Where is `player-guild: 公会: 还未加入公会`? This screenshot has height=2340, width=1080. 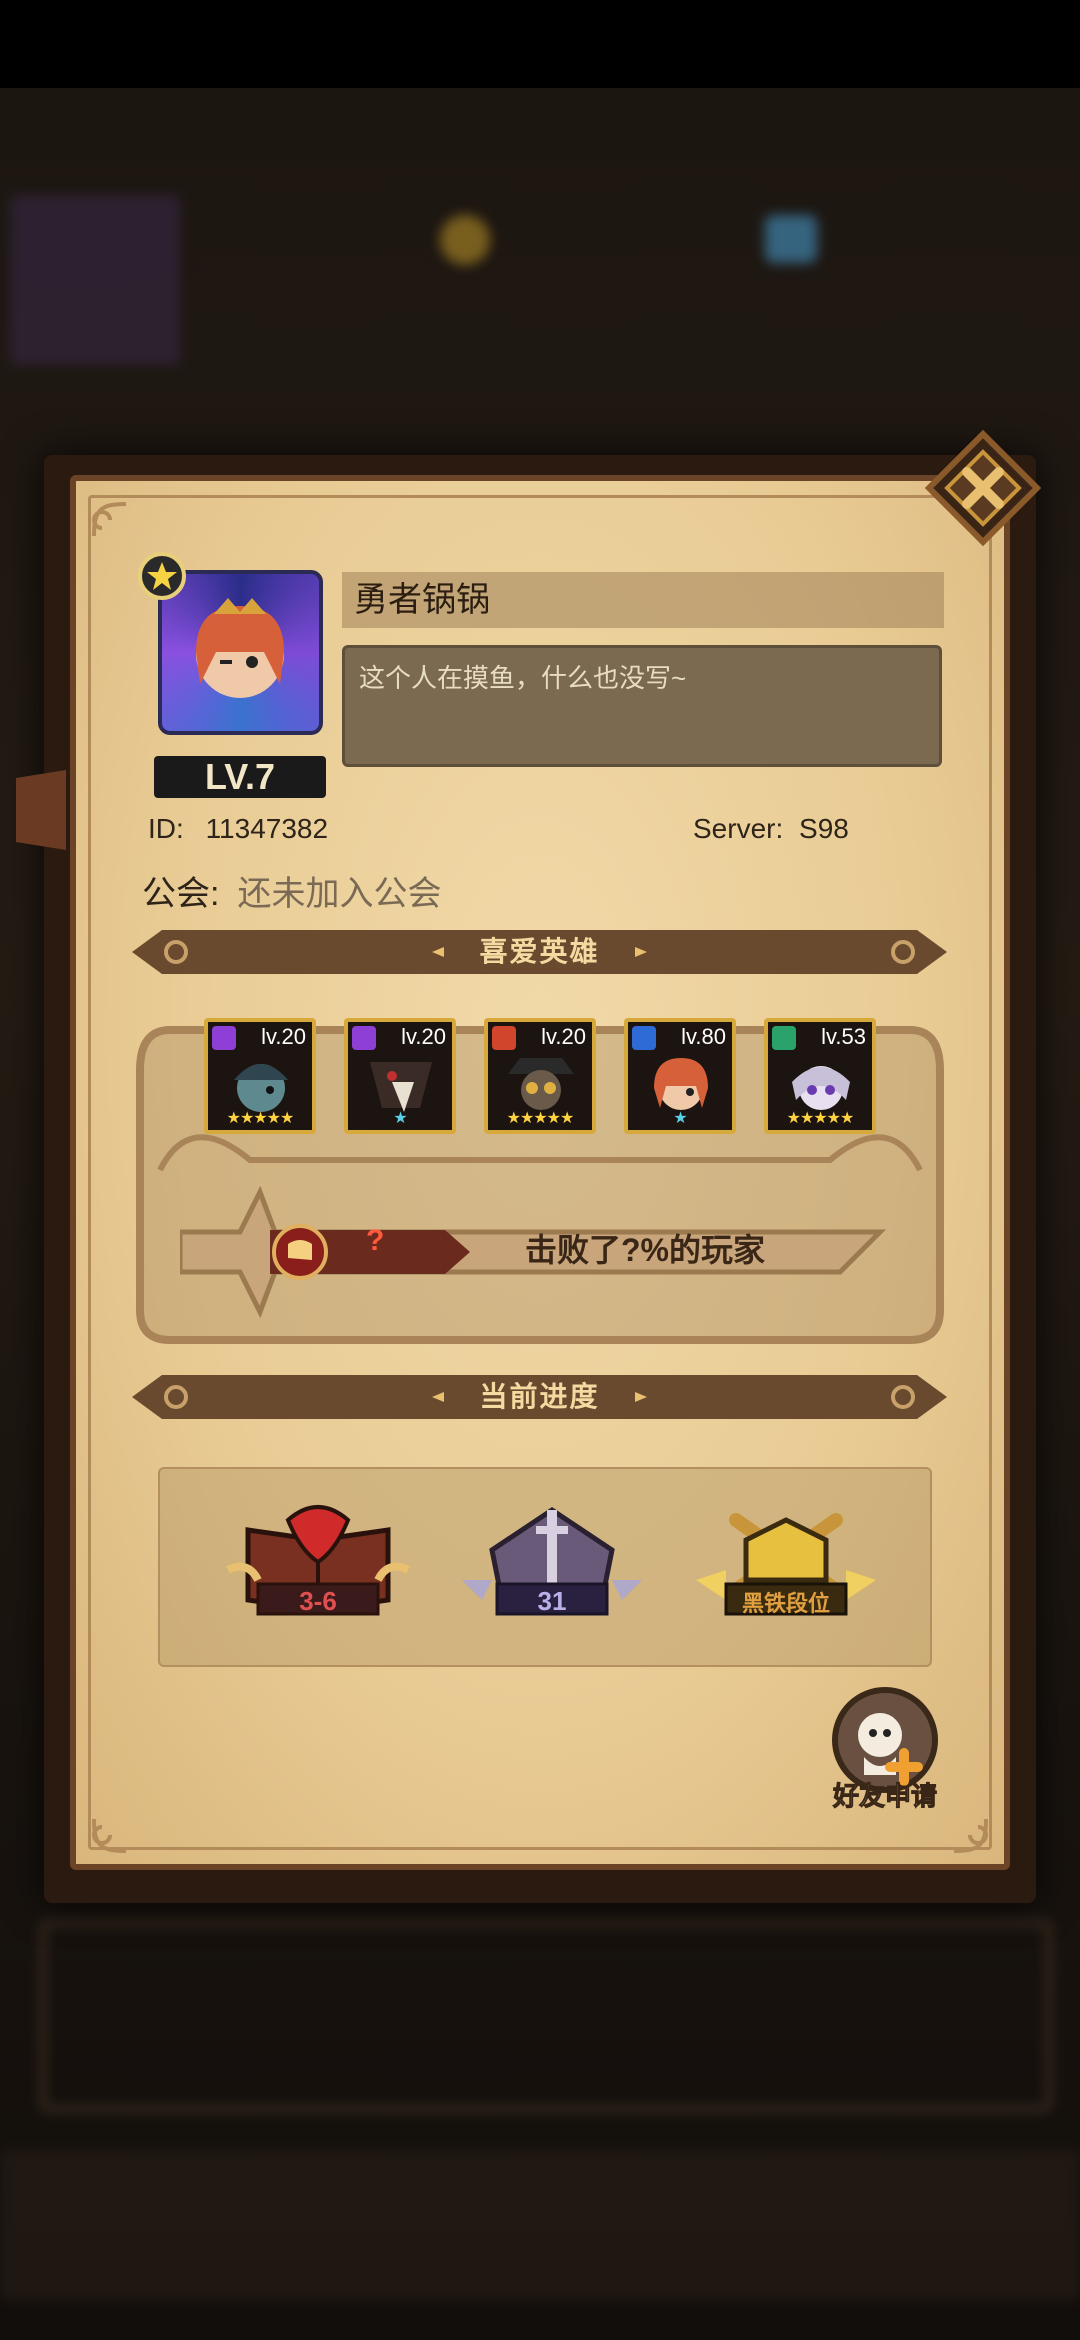 player-guild: 公会: 还未加入公会 is located at coordinates (291, 890).